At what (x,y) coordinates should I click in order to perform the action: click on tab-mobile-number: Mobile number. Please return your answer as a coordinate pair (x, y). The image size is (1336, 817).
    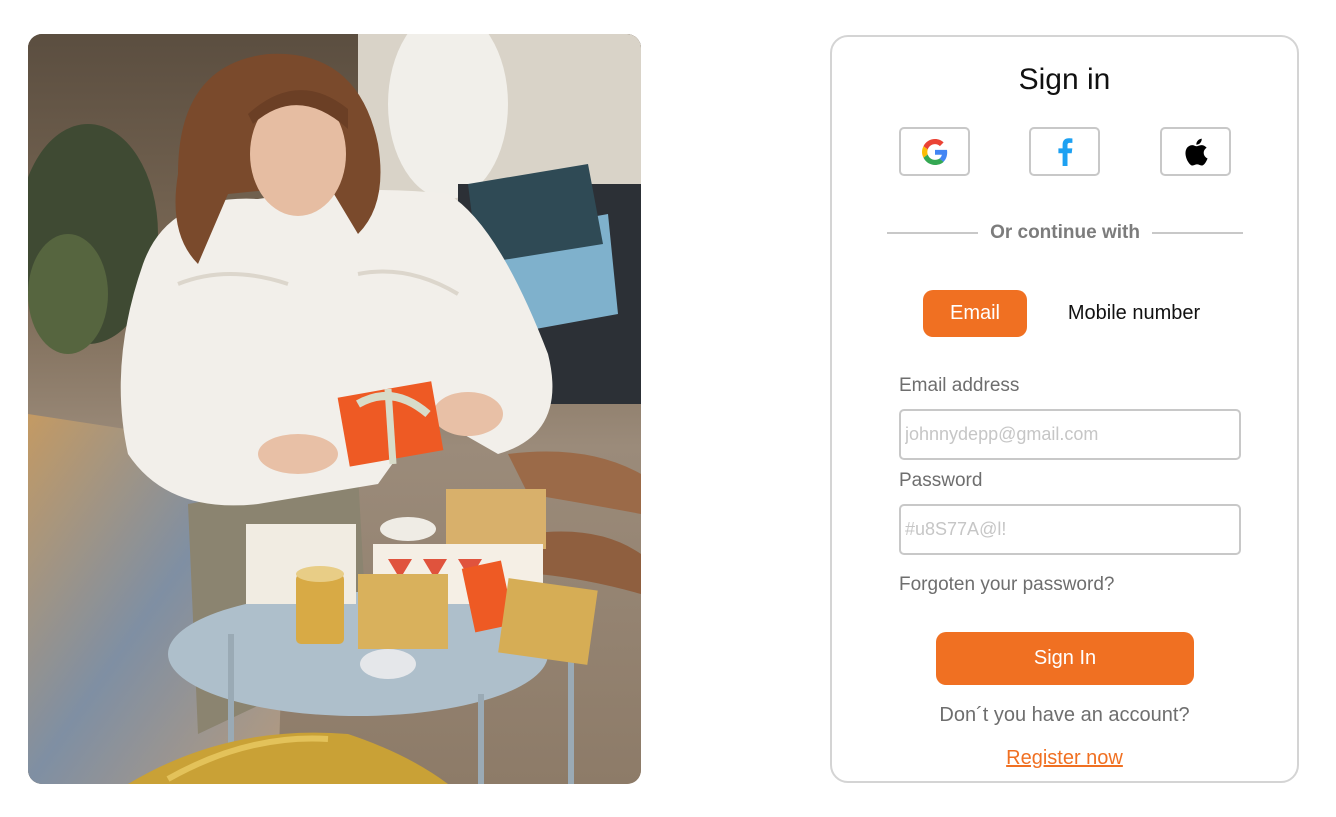
    Looking at the image, I should click on (1134, 313).